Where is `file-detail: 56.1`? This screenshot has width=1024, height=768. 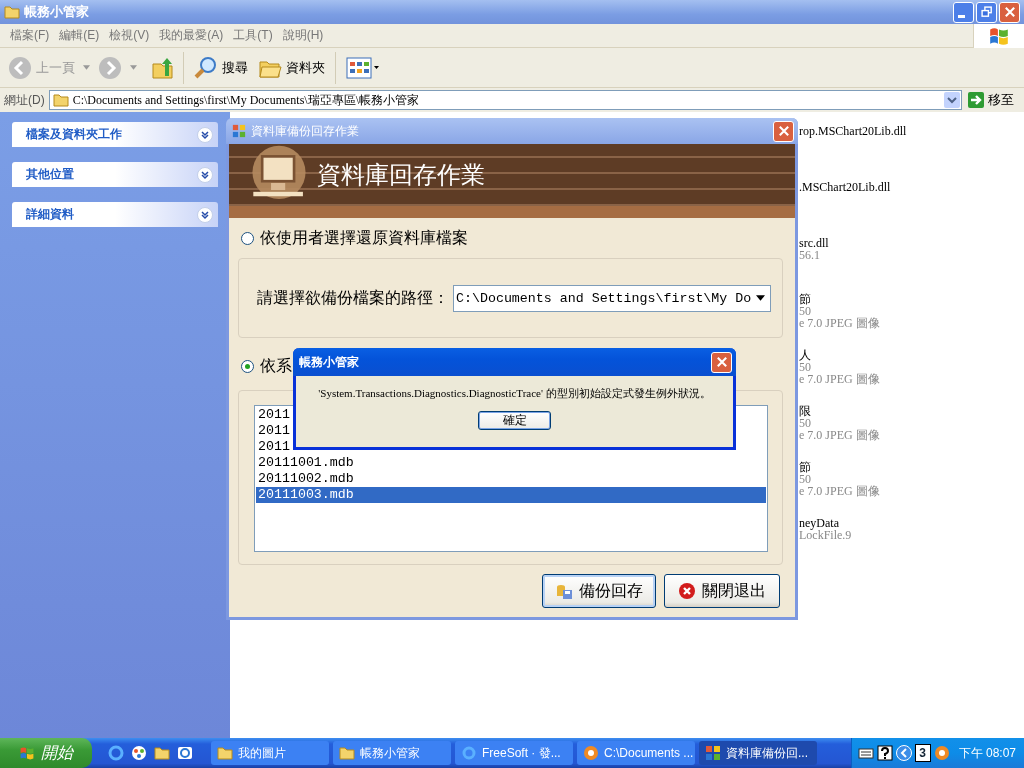 file-detail: 56.1 is located at coordinates (810, 255).